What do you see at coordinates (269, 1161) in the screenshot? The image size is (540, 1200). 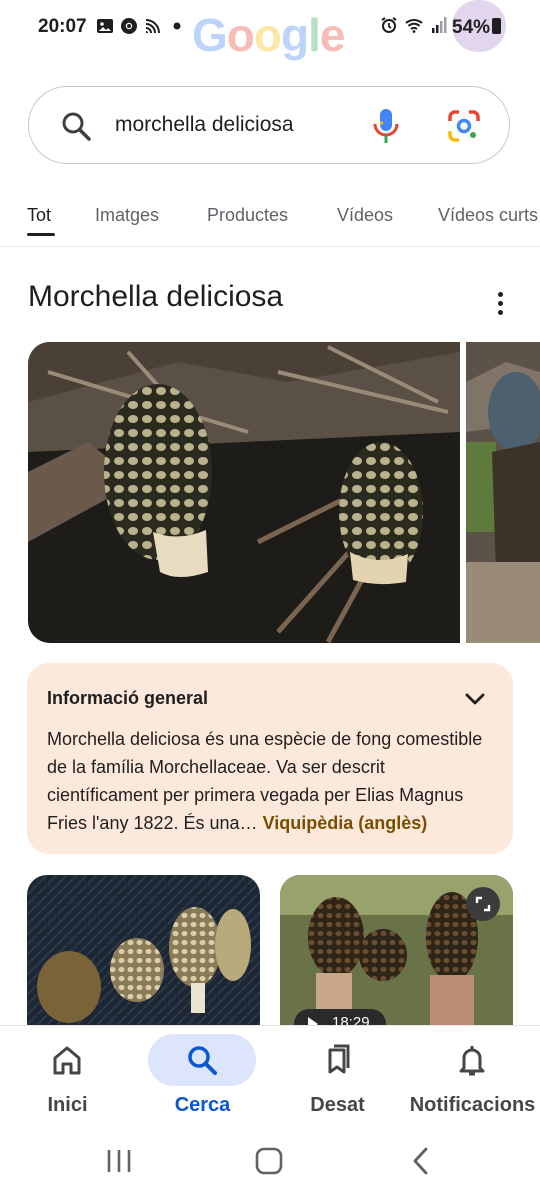 I see `home-button-icon` at bounding box center [269, 1161].